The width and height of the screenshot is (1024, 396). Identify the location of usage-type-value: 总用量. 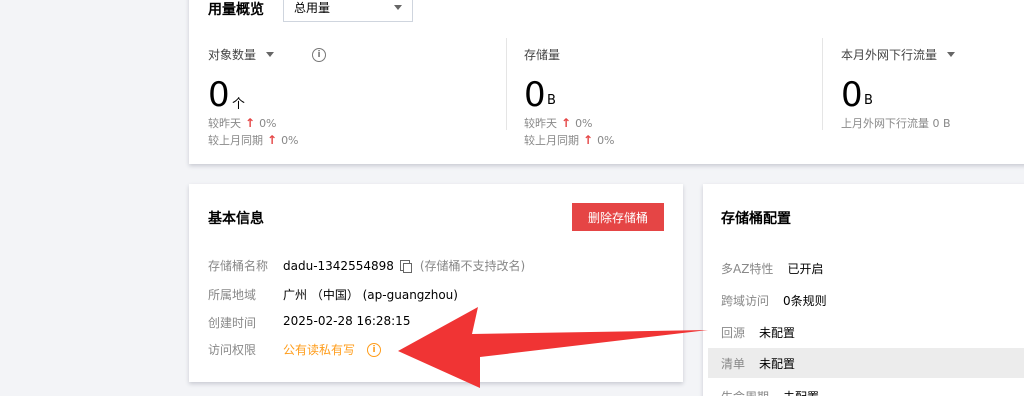
(312, 7).